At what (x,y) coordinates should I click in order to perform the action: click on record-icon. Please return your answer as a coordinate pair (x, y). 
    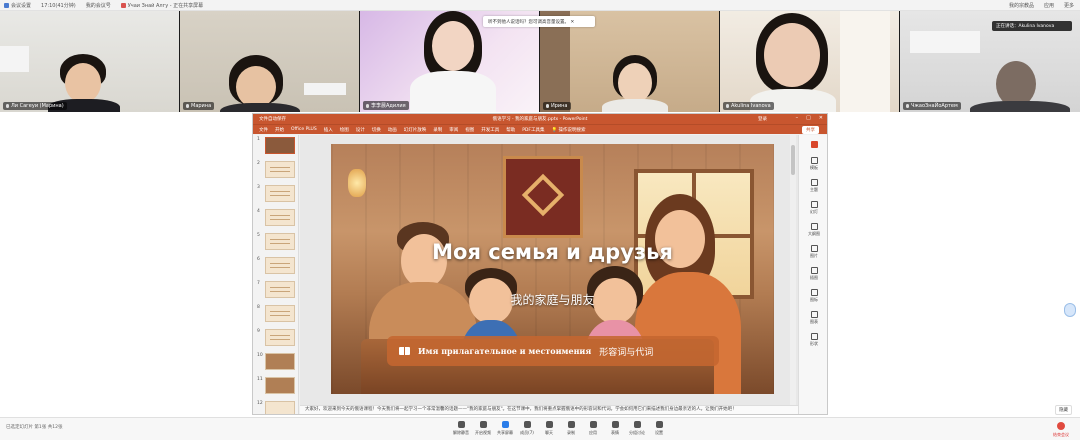
    Looking at the image, I should click on (571, 424).